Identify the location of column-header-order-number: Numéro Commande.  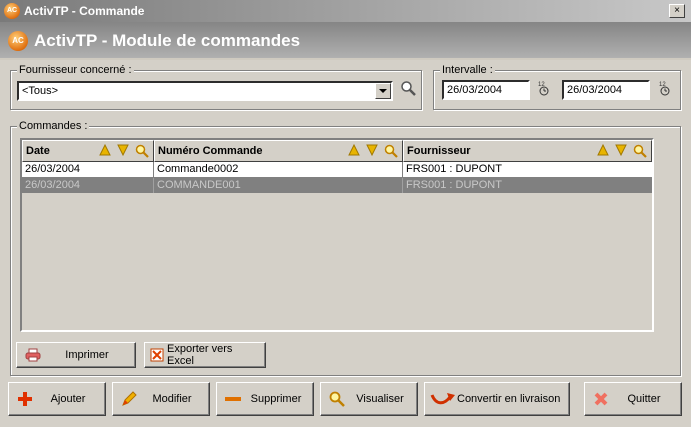
(278, 151).